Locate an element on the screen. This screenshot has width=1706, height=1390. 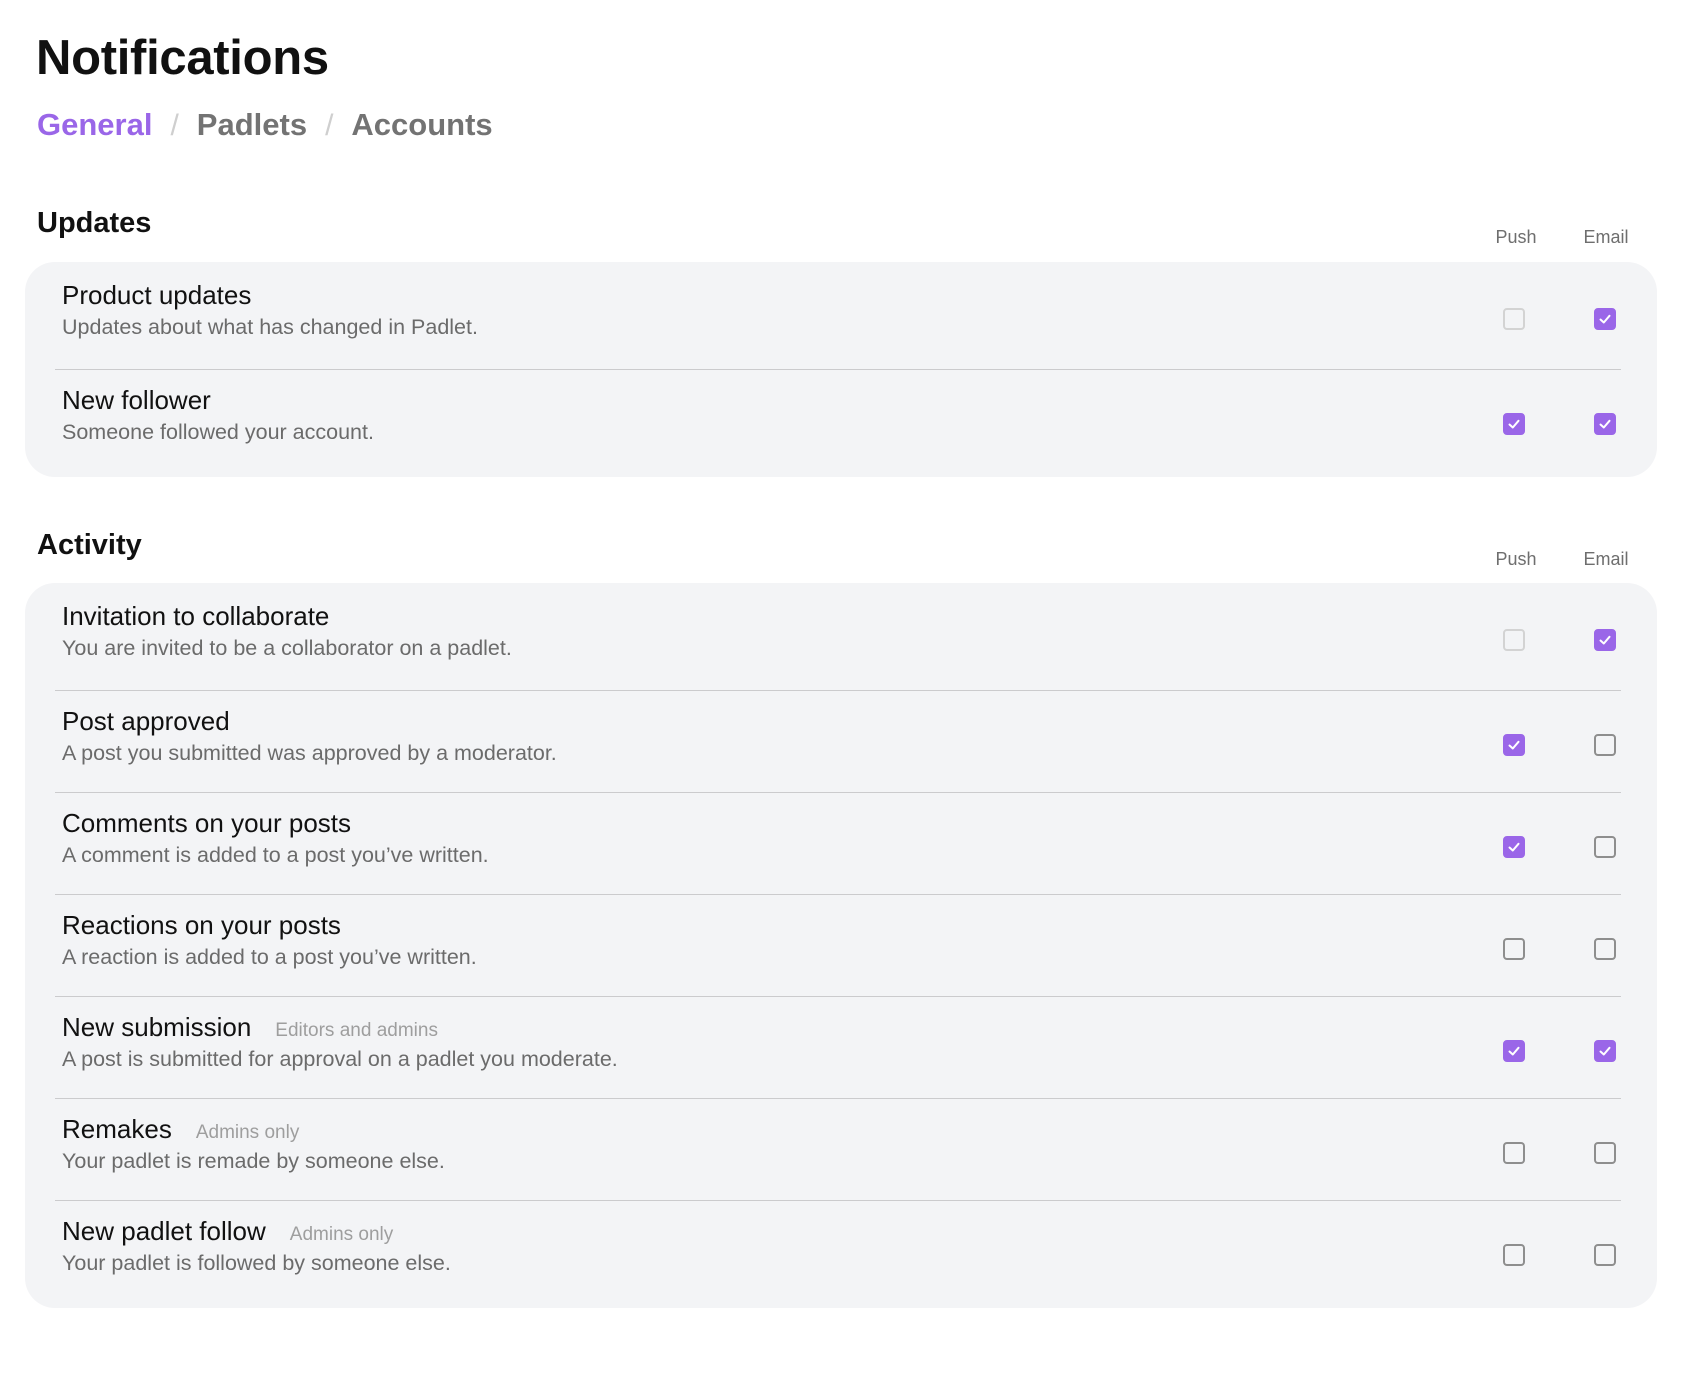
row-title-post-approved: Post approved is located at coordinates (146, 721).